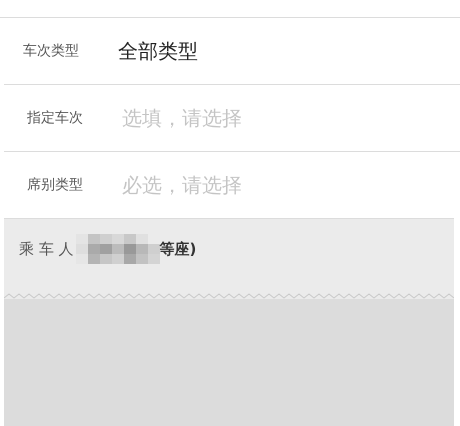  What do you see at coordinates (51, 51) in the screenshot?
I see `field-label: 车次类型` at bounding box center [51, 51].